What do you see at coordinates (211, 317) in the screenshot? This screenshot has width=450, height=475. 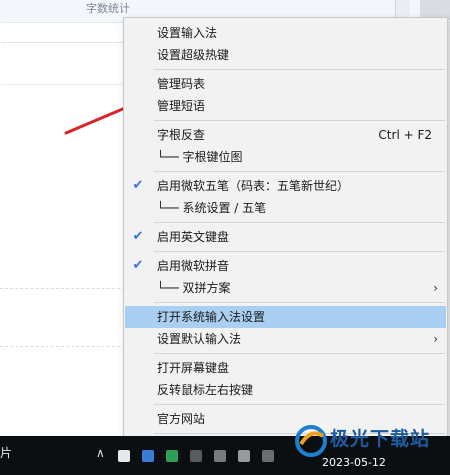 I see `menu-item-label: 打开系统输入法设置` at bounding box center [211, 317].